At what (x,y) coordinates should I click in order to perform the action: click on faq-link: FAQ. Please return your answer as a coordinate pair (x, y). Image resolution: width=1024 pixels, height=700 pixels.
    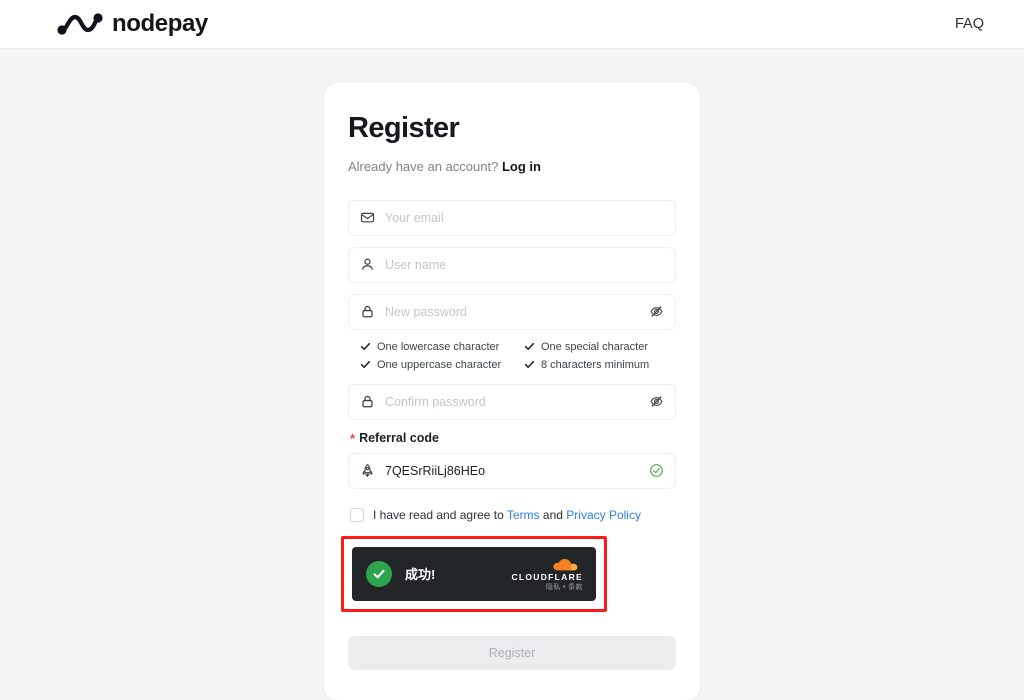
    Looking at the image, I should click on (969, 24).